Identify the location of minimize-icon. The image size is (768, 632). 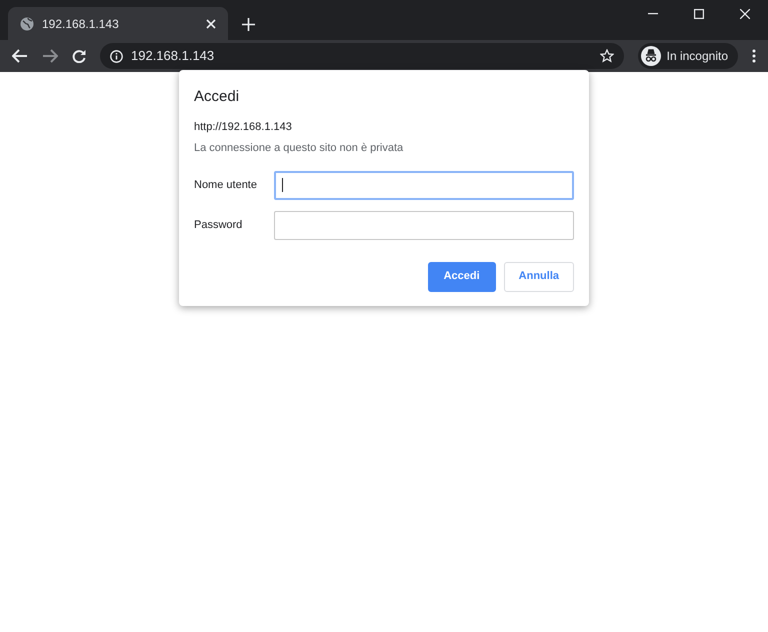
(653, 14).